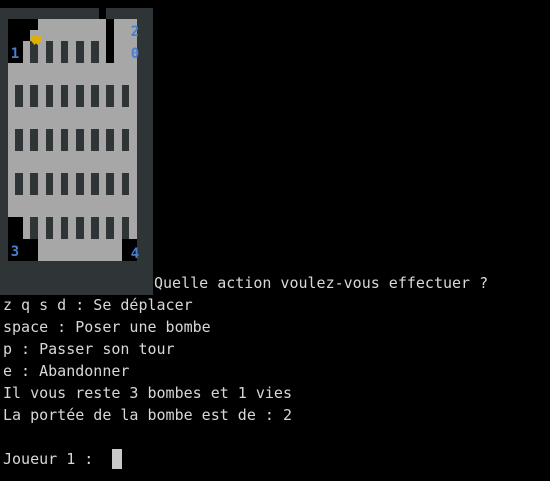 This screenshot has width=550, height=481. I want to click on player-marker-3: 3, so click(15, 252).